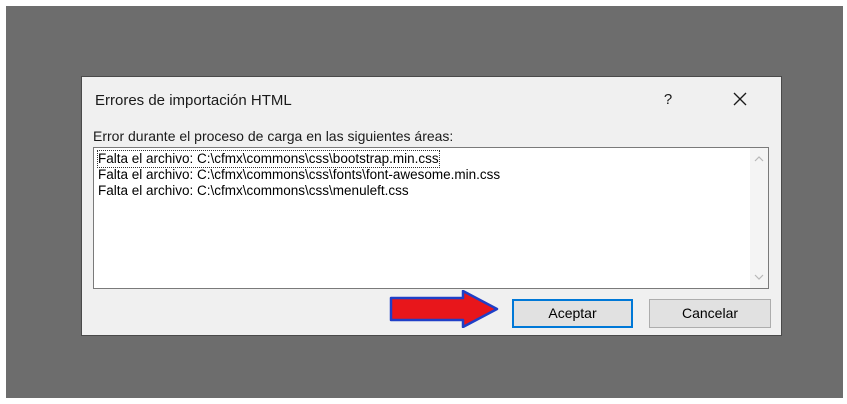  What do you see at coordinates (572, 313) in the screenshot?
I see `accept-button: Aceptar` at bounding box center [572, 313].